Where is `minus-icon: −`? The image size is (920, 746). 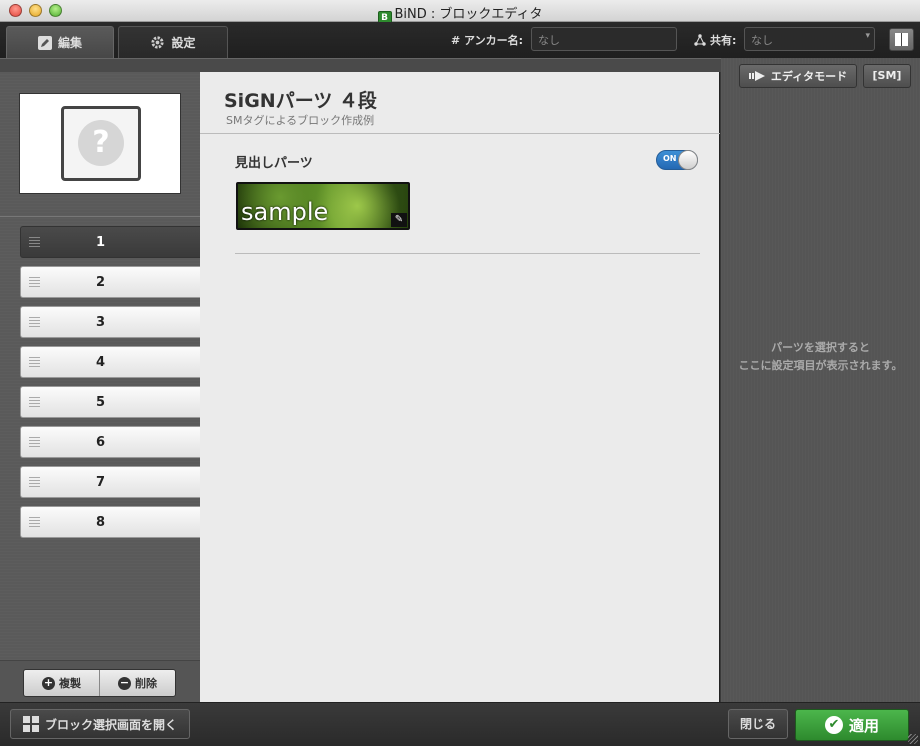 minus-icon: − is located at coordinates (124, 682).